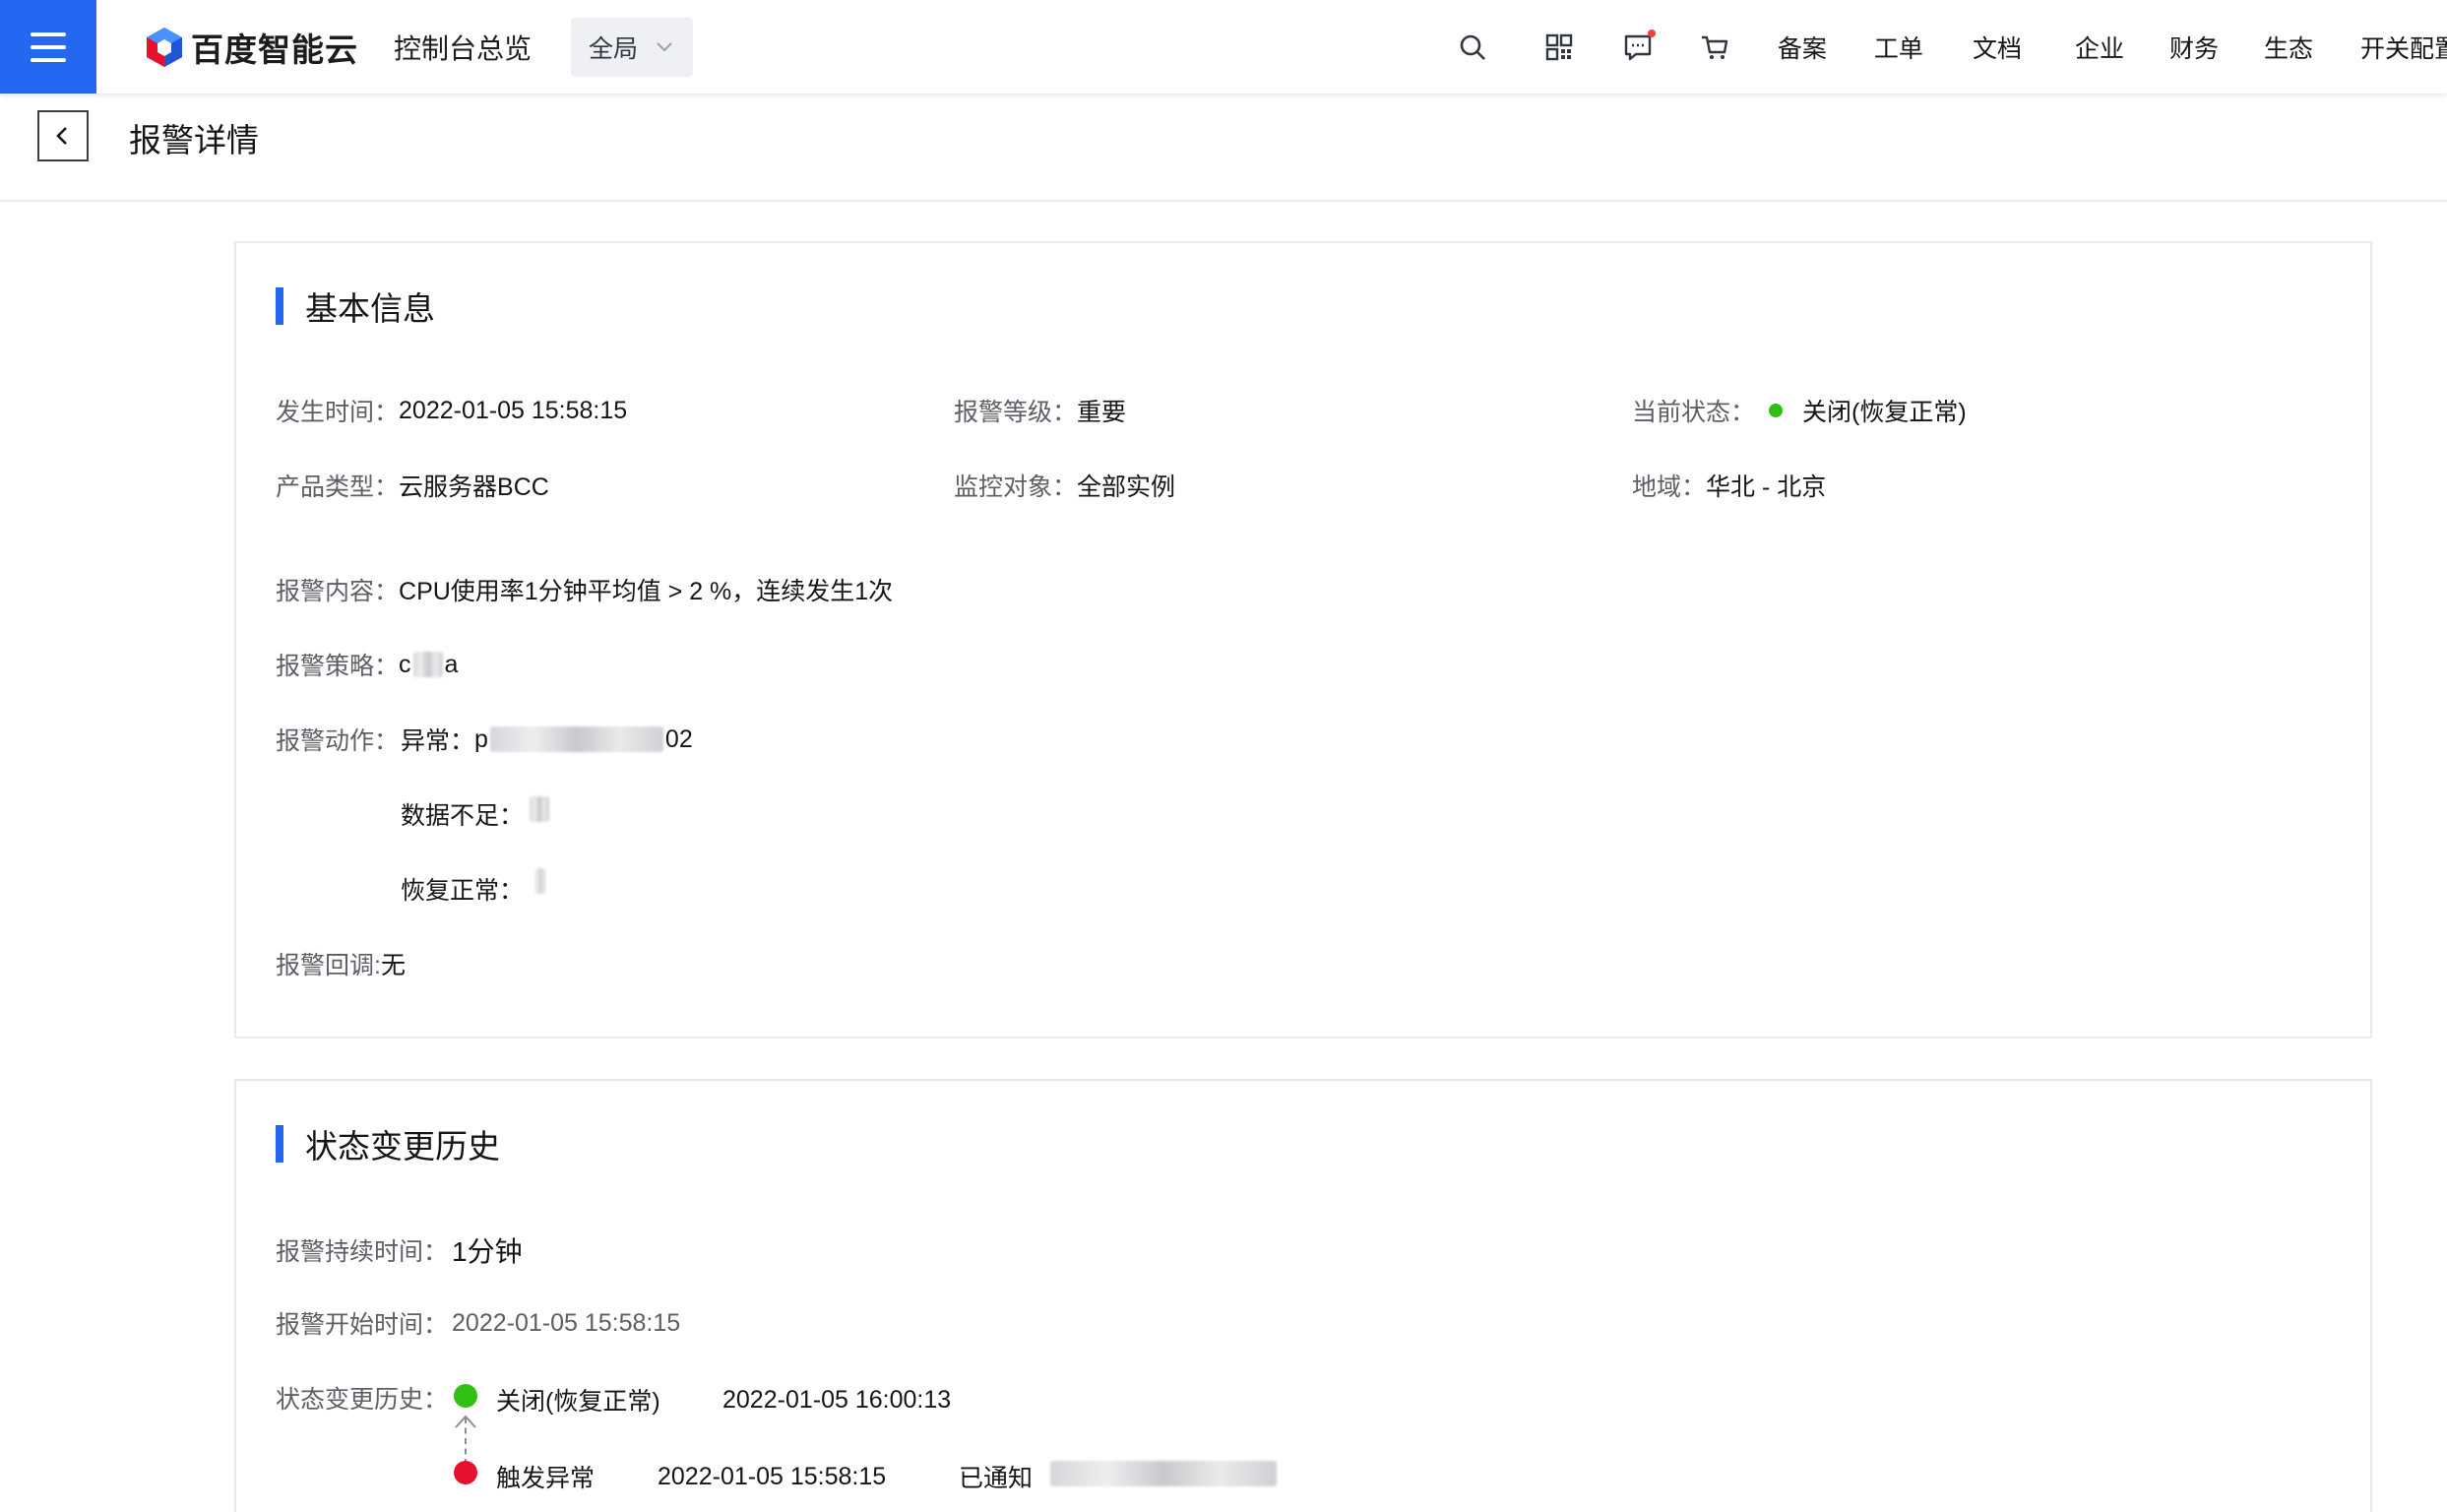 This screenshot has height=1512, width=2447. What do you see at coordinates (1950, 47) in the screenshot?
I see `top-right-toolbar: 备案 工单 文档 企业 财务 生态 开关配置` at bounding box center [1950, 47].